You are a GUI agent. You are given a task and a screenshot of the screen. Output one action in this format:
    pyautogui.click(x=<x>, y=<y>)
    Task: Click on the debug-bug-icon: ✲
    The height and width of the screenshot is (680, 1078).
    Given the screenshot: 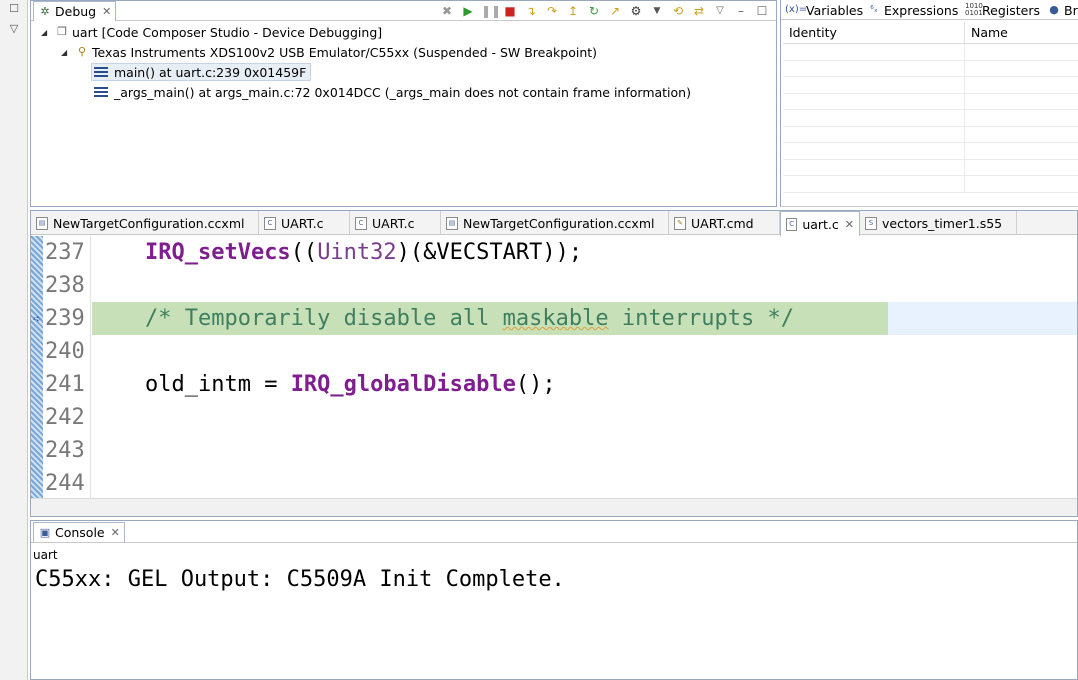 What is the action you would take?
    pyautogui.click(x=45, y=11)
    